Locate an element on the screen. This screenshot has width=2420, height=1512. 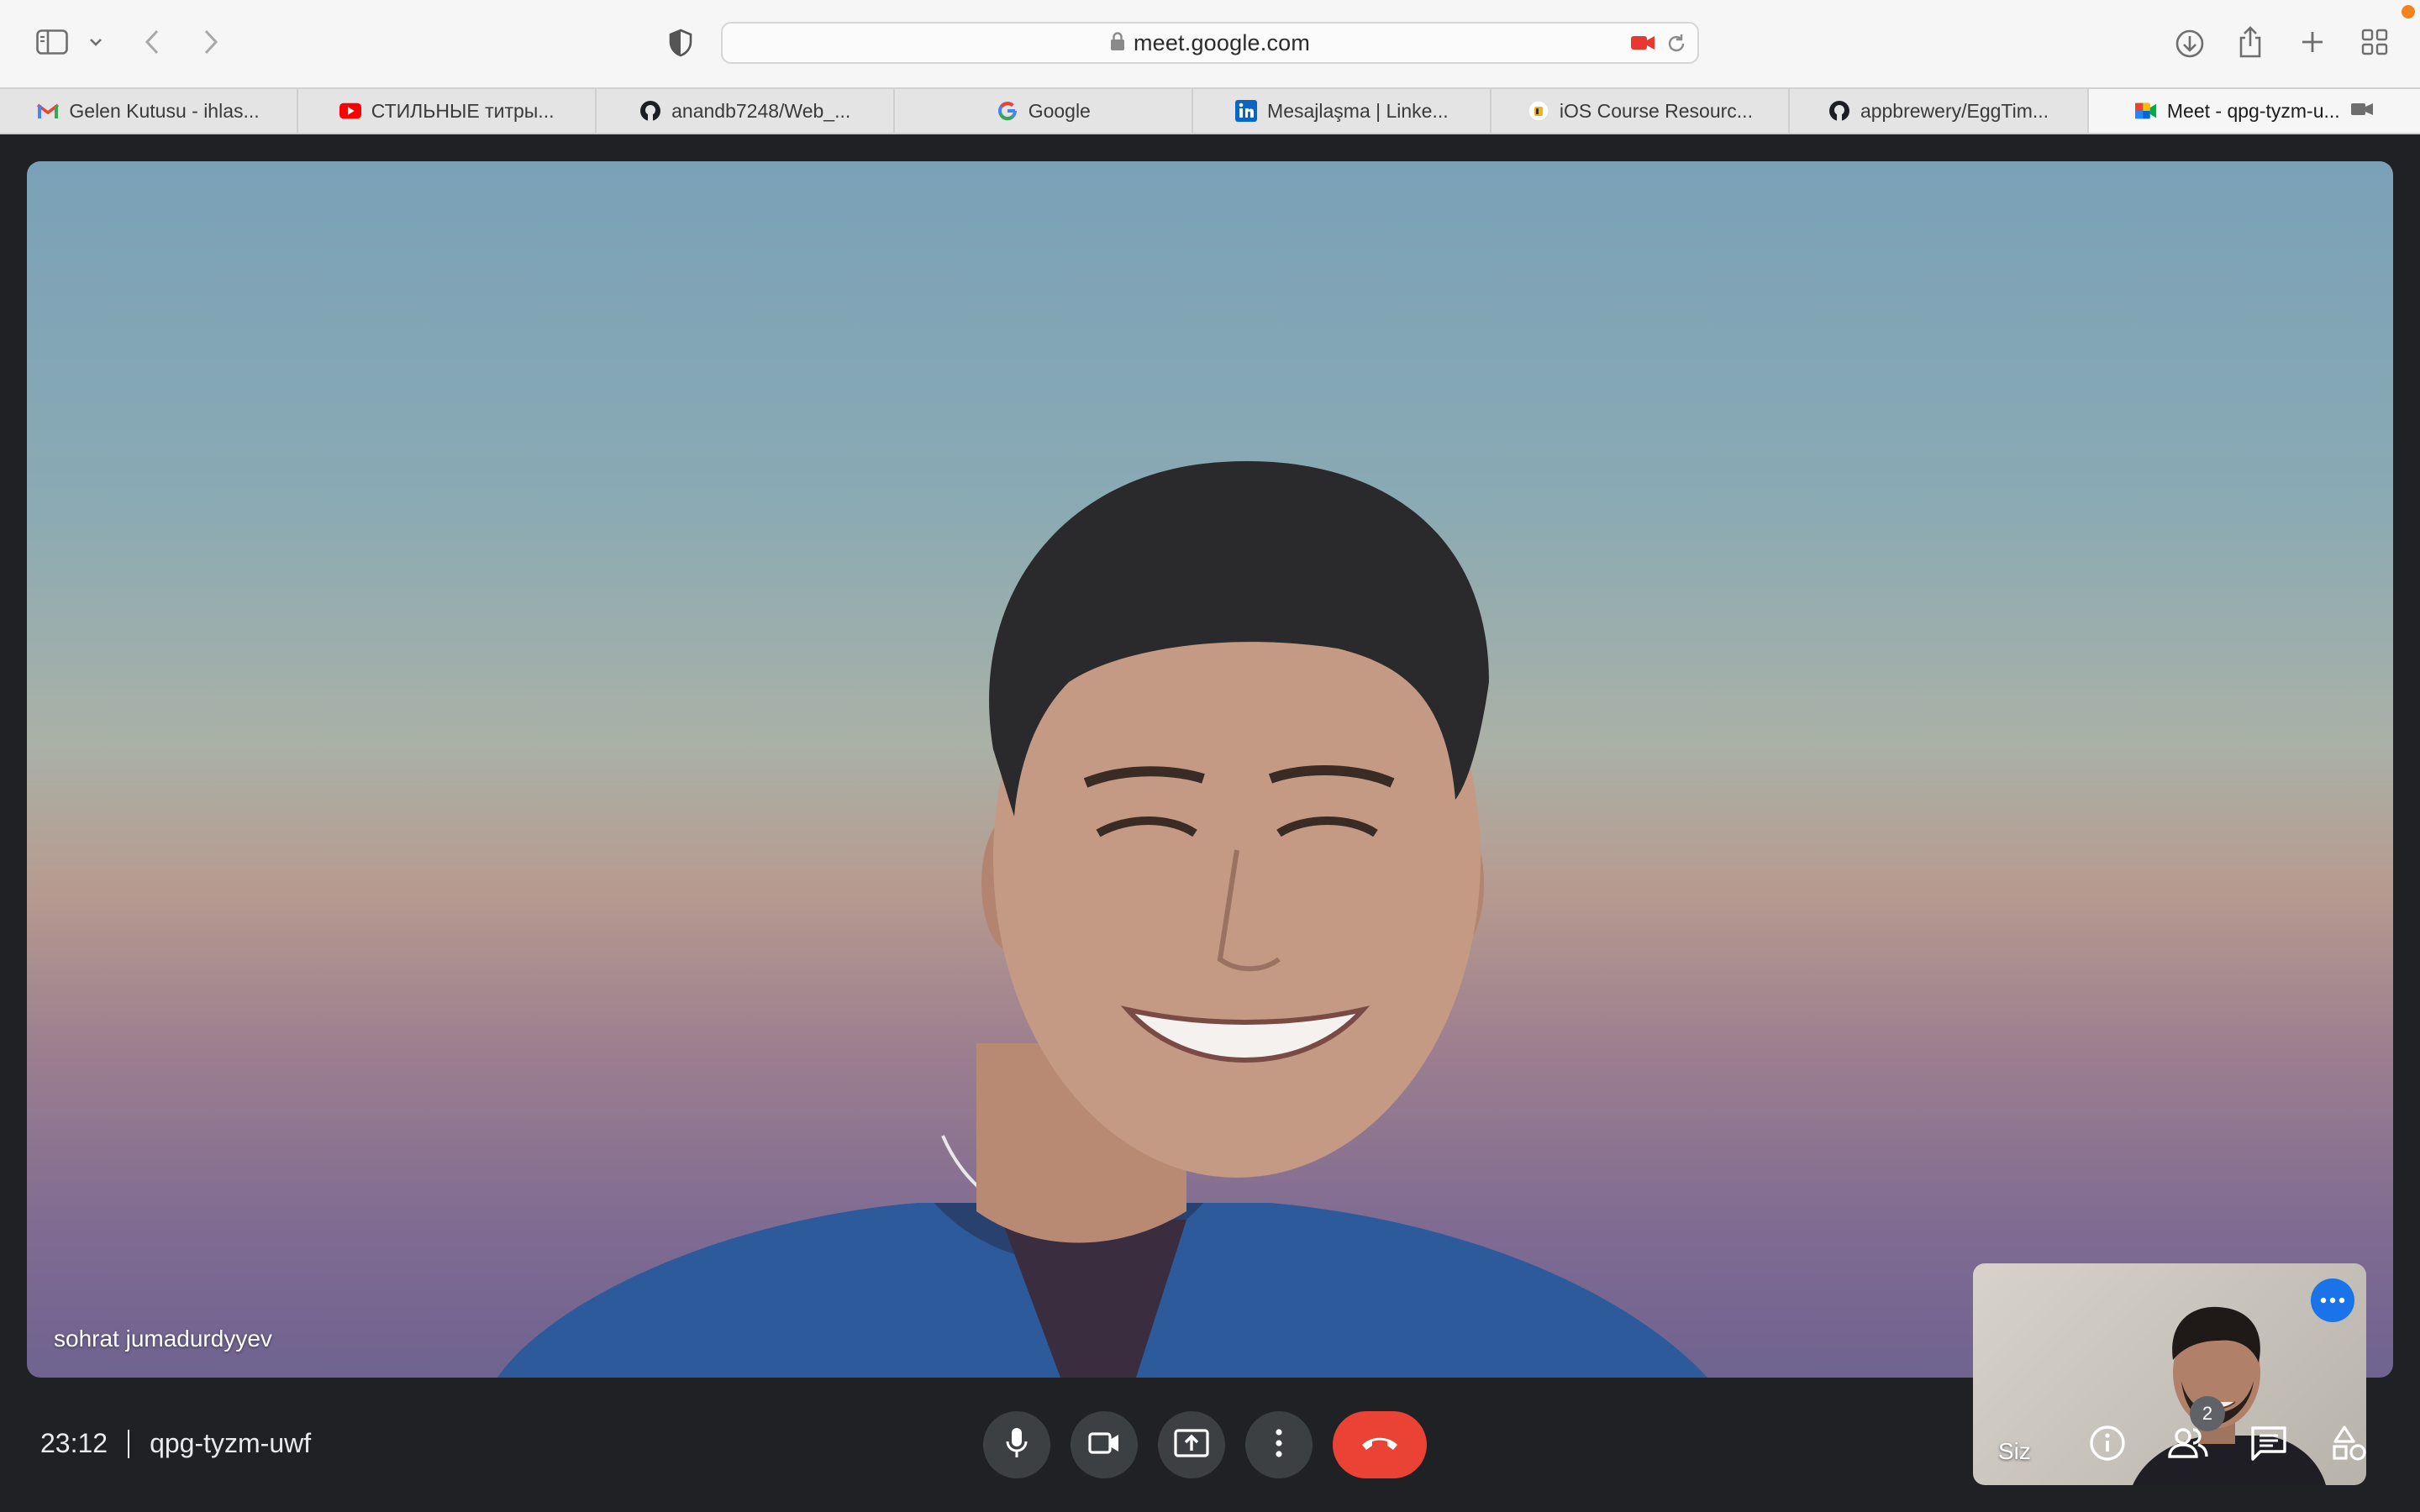
back-icon is located at coordinates (152, 42).